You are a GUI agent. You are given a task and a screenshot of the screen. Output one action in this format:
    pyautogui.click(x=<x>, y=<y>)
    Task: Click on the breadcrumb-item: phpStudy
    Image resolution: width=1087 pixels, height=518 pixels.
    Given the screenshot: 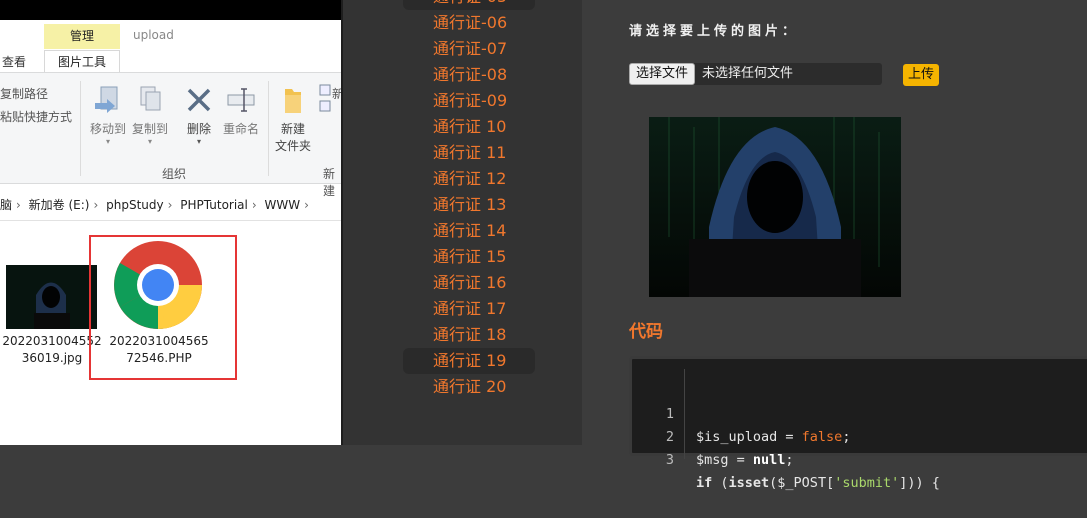 What is the action you would take?
    pyautogui.click(x=135, y=205)
    